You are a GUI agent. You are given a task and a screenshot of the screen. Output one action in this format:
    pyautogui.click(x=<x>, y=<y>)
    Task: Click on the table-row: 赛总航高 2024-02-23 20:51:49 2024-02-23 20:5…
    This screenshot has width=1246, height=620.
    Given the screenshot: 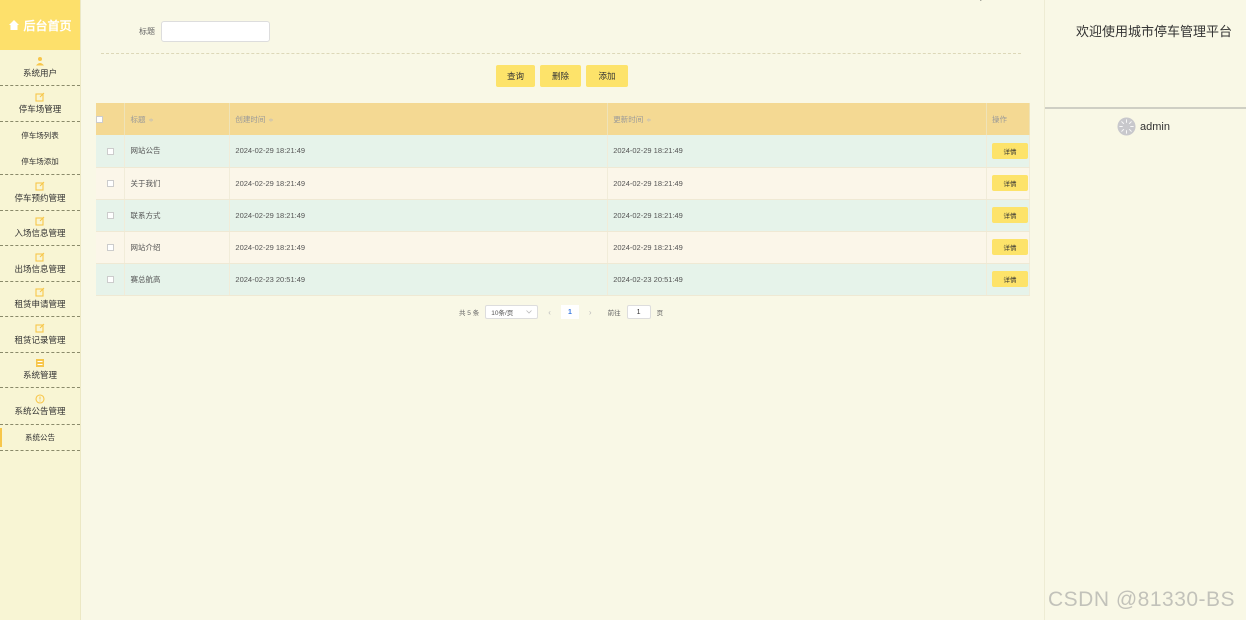 What is the action you would take?
    pyautogui.click(x=563, y=279)
    